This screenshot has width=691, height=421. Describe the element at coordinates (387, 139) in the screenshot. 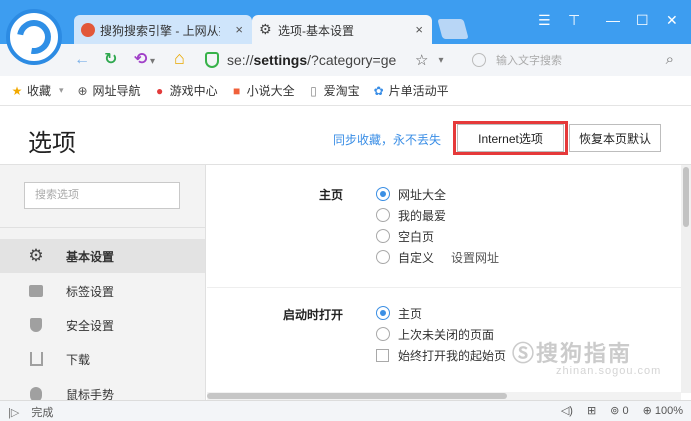

I see `sync-favorites-link: 同步收藏，永不丢失` at that location.